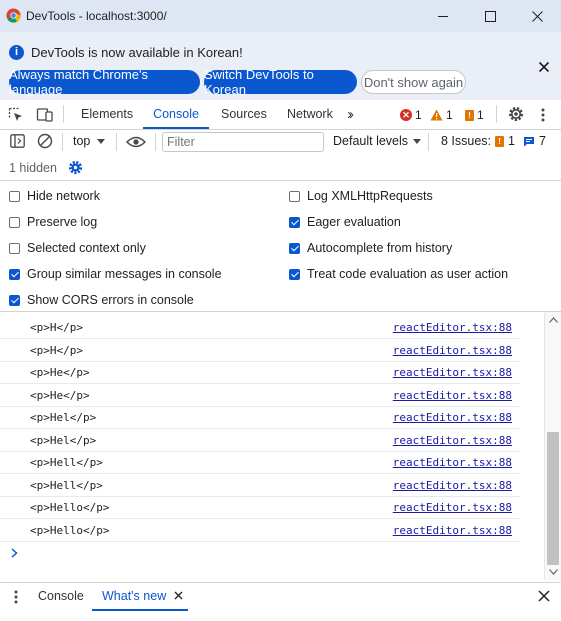 This screenshot has height=621, width=561. What do you see at coordinates (61, 597) in the screenshot?
I see `drawer-tab-console: Console` at bounding box center [61, 597].